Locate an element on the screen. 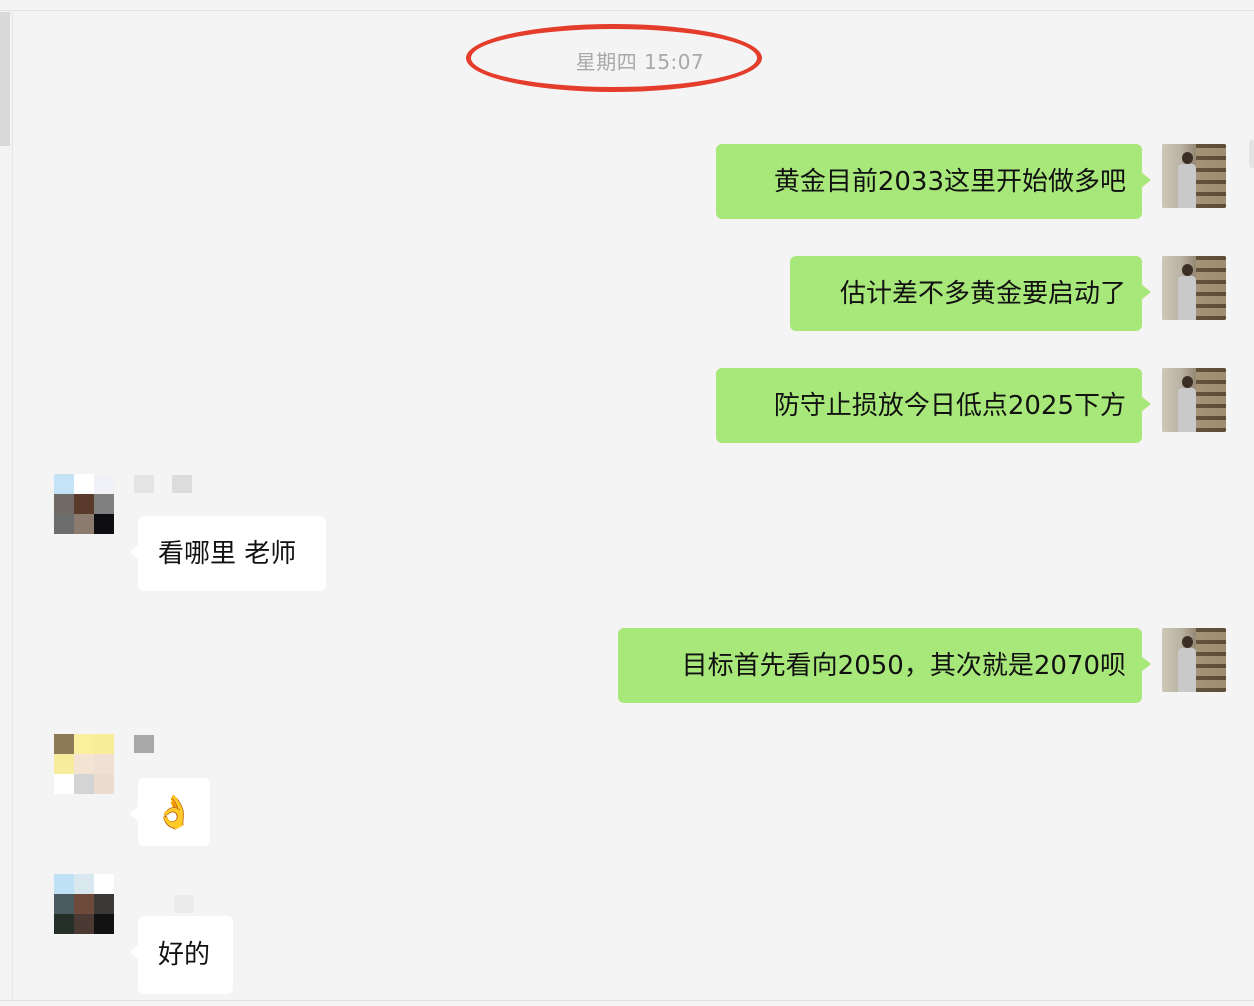 The width and height of the screenshot is (1254, 1006). message-bubble-received: 👌 is located at coordinates (169, 812).